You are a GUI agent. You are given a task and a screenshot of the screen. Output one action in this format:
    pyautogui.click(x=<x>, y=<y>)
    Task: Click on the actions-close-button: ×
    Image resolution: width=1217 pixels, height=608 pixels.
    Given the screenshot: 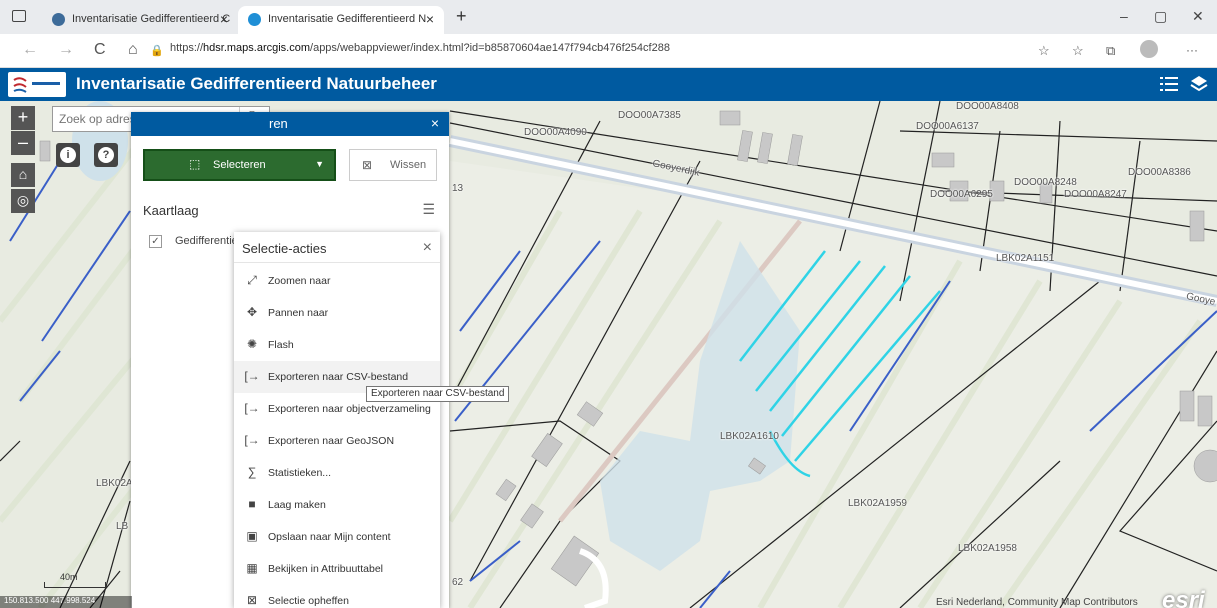 What is the action you would take?
    pyautogui.click(x=427, y=248)
    